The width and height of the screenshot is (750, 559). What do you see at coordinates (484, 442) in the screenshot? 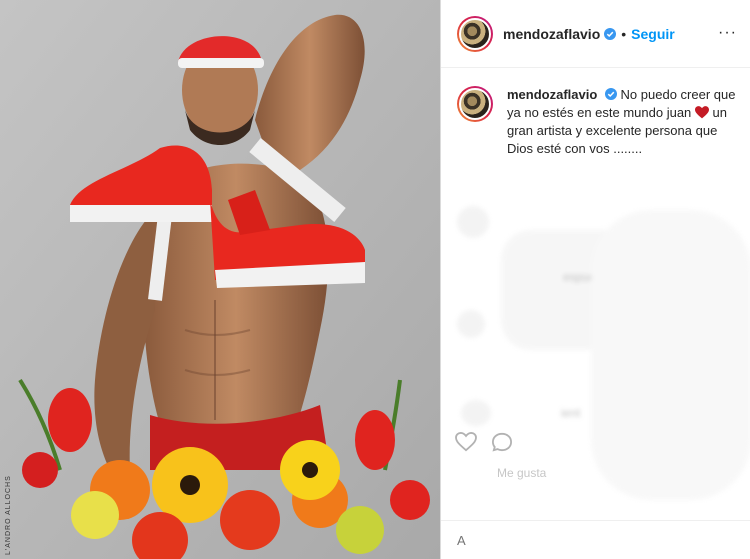
I see `post-actions` at bounding box center [484, 442].